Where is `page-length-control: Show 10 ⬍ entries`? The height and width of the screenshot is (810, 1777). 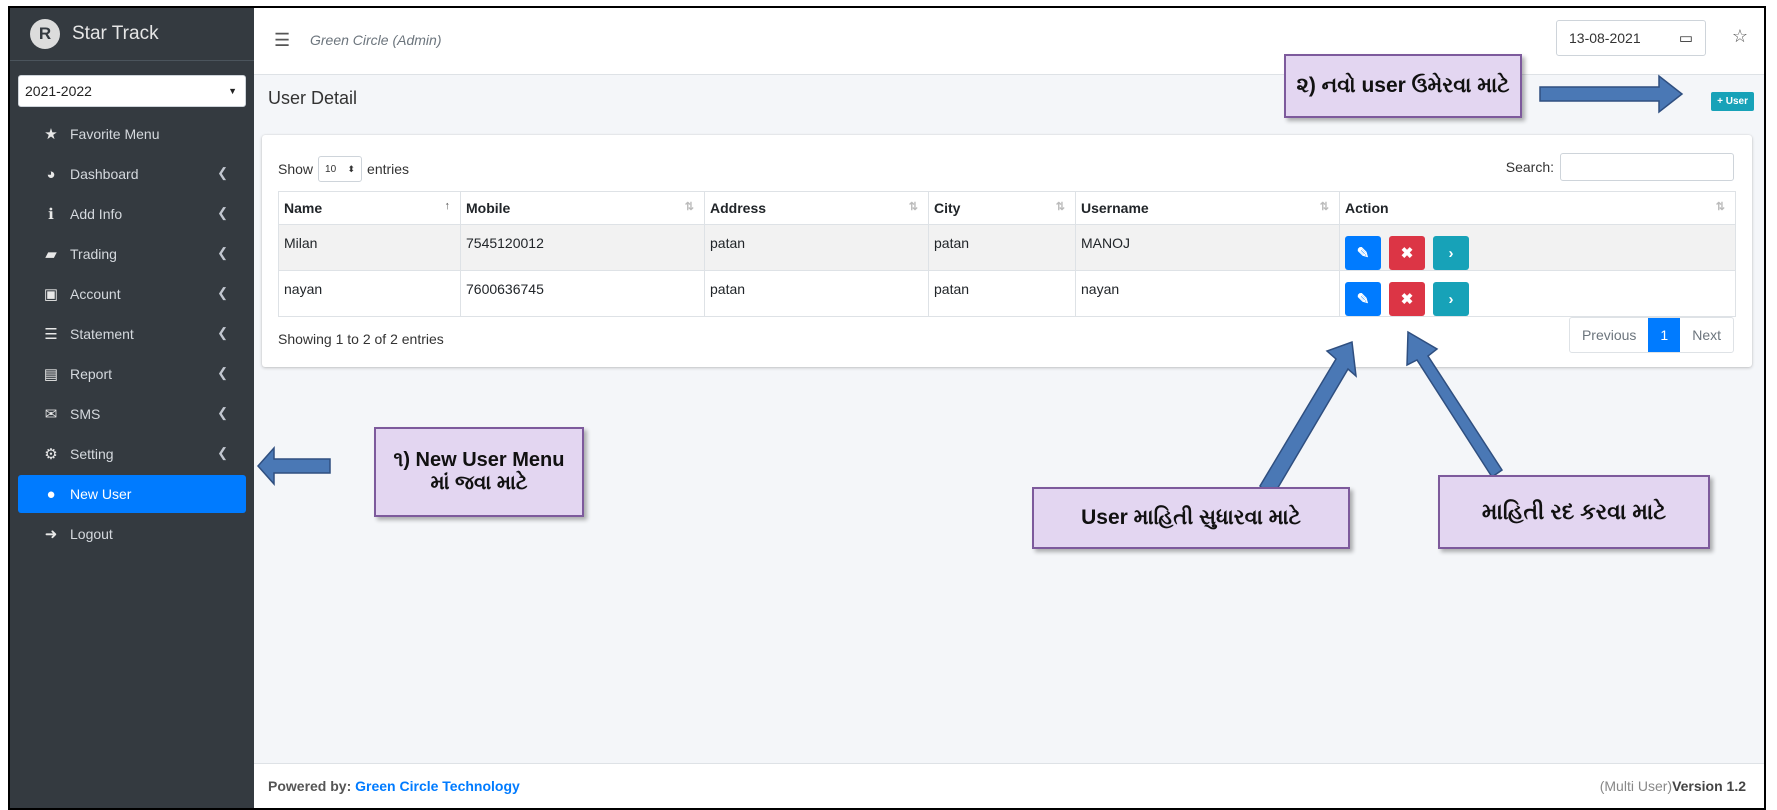
page-length-control: Show 10 ⬍ entries is located at coordinates (343, 169).